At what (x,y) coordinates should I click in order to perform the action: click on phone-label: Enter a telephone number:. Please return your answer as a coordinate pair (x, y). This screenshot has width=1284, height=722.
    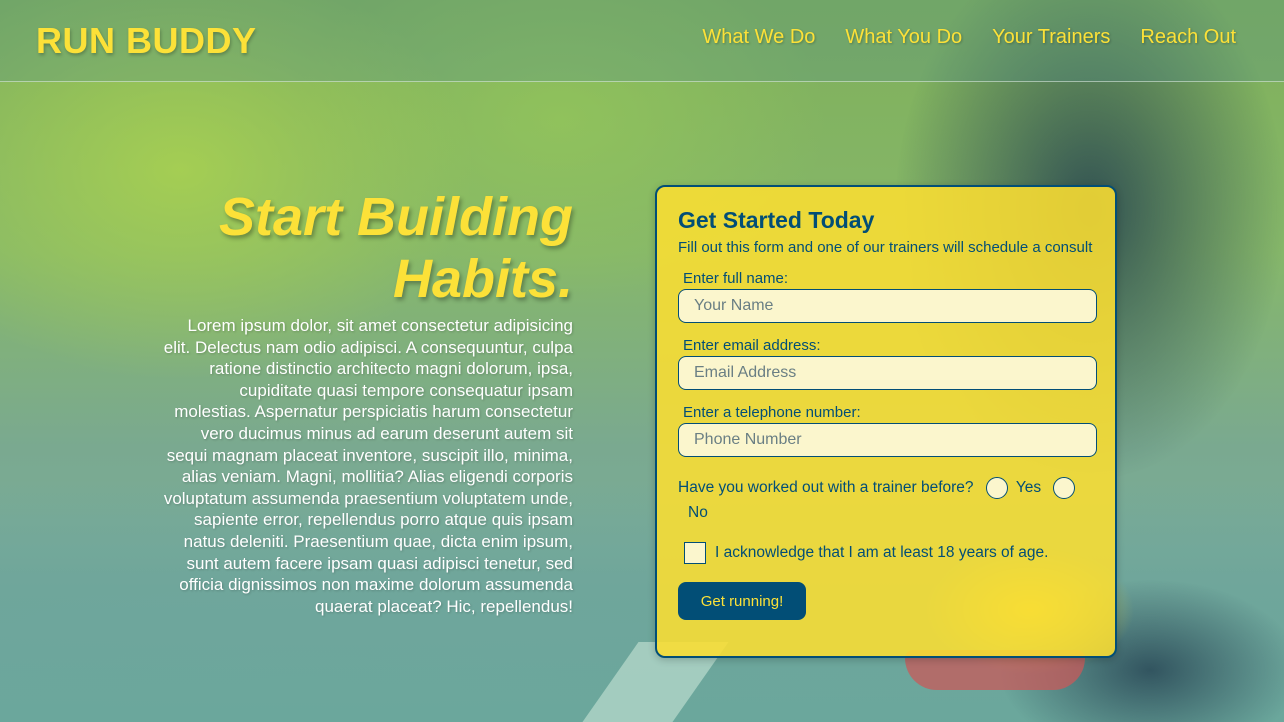
    Looking at the image, I should click on (772, 412).